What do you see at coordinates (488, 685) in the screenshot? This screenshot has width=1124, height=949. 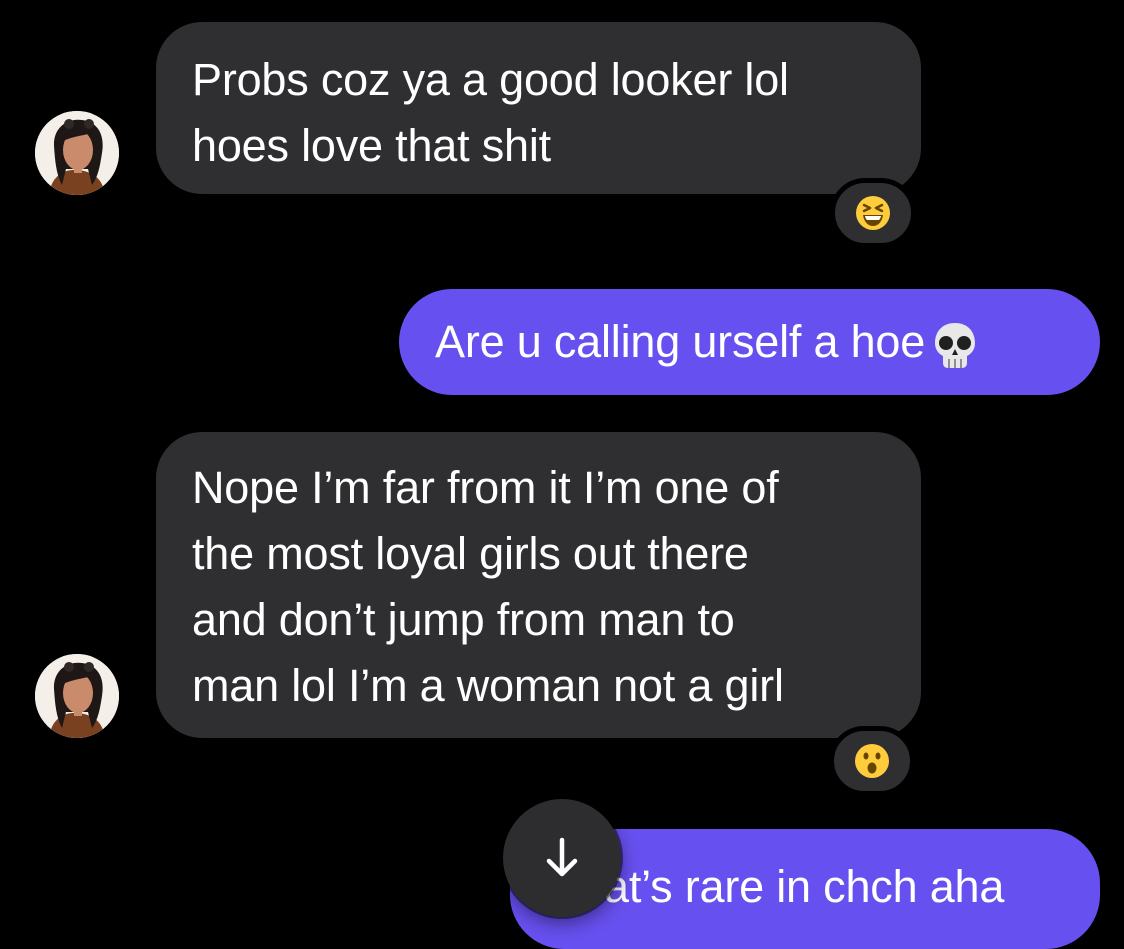 I see `message-line: man lol I’m a woman not a girl` at bounding box center [488, 685].